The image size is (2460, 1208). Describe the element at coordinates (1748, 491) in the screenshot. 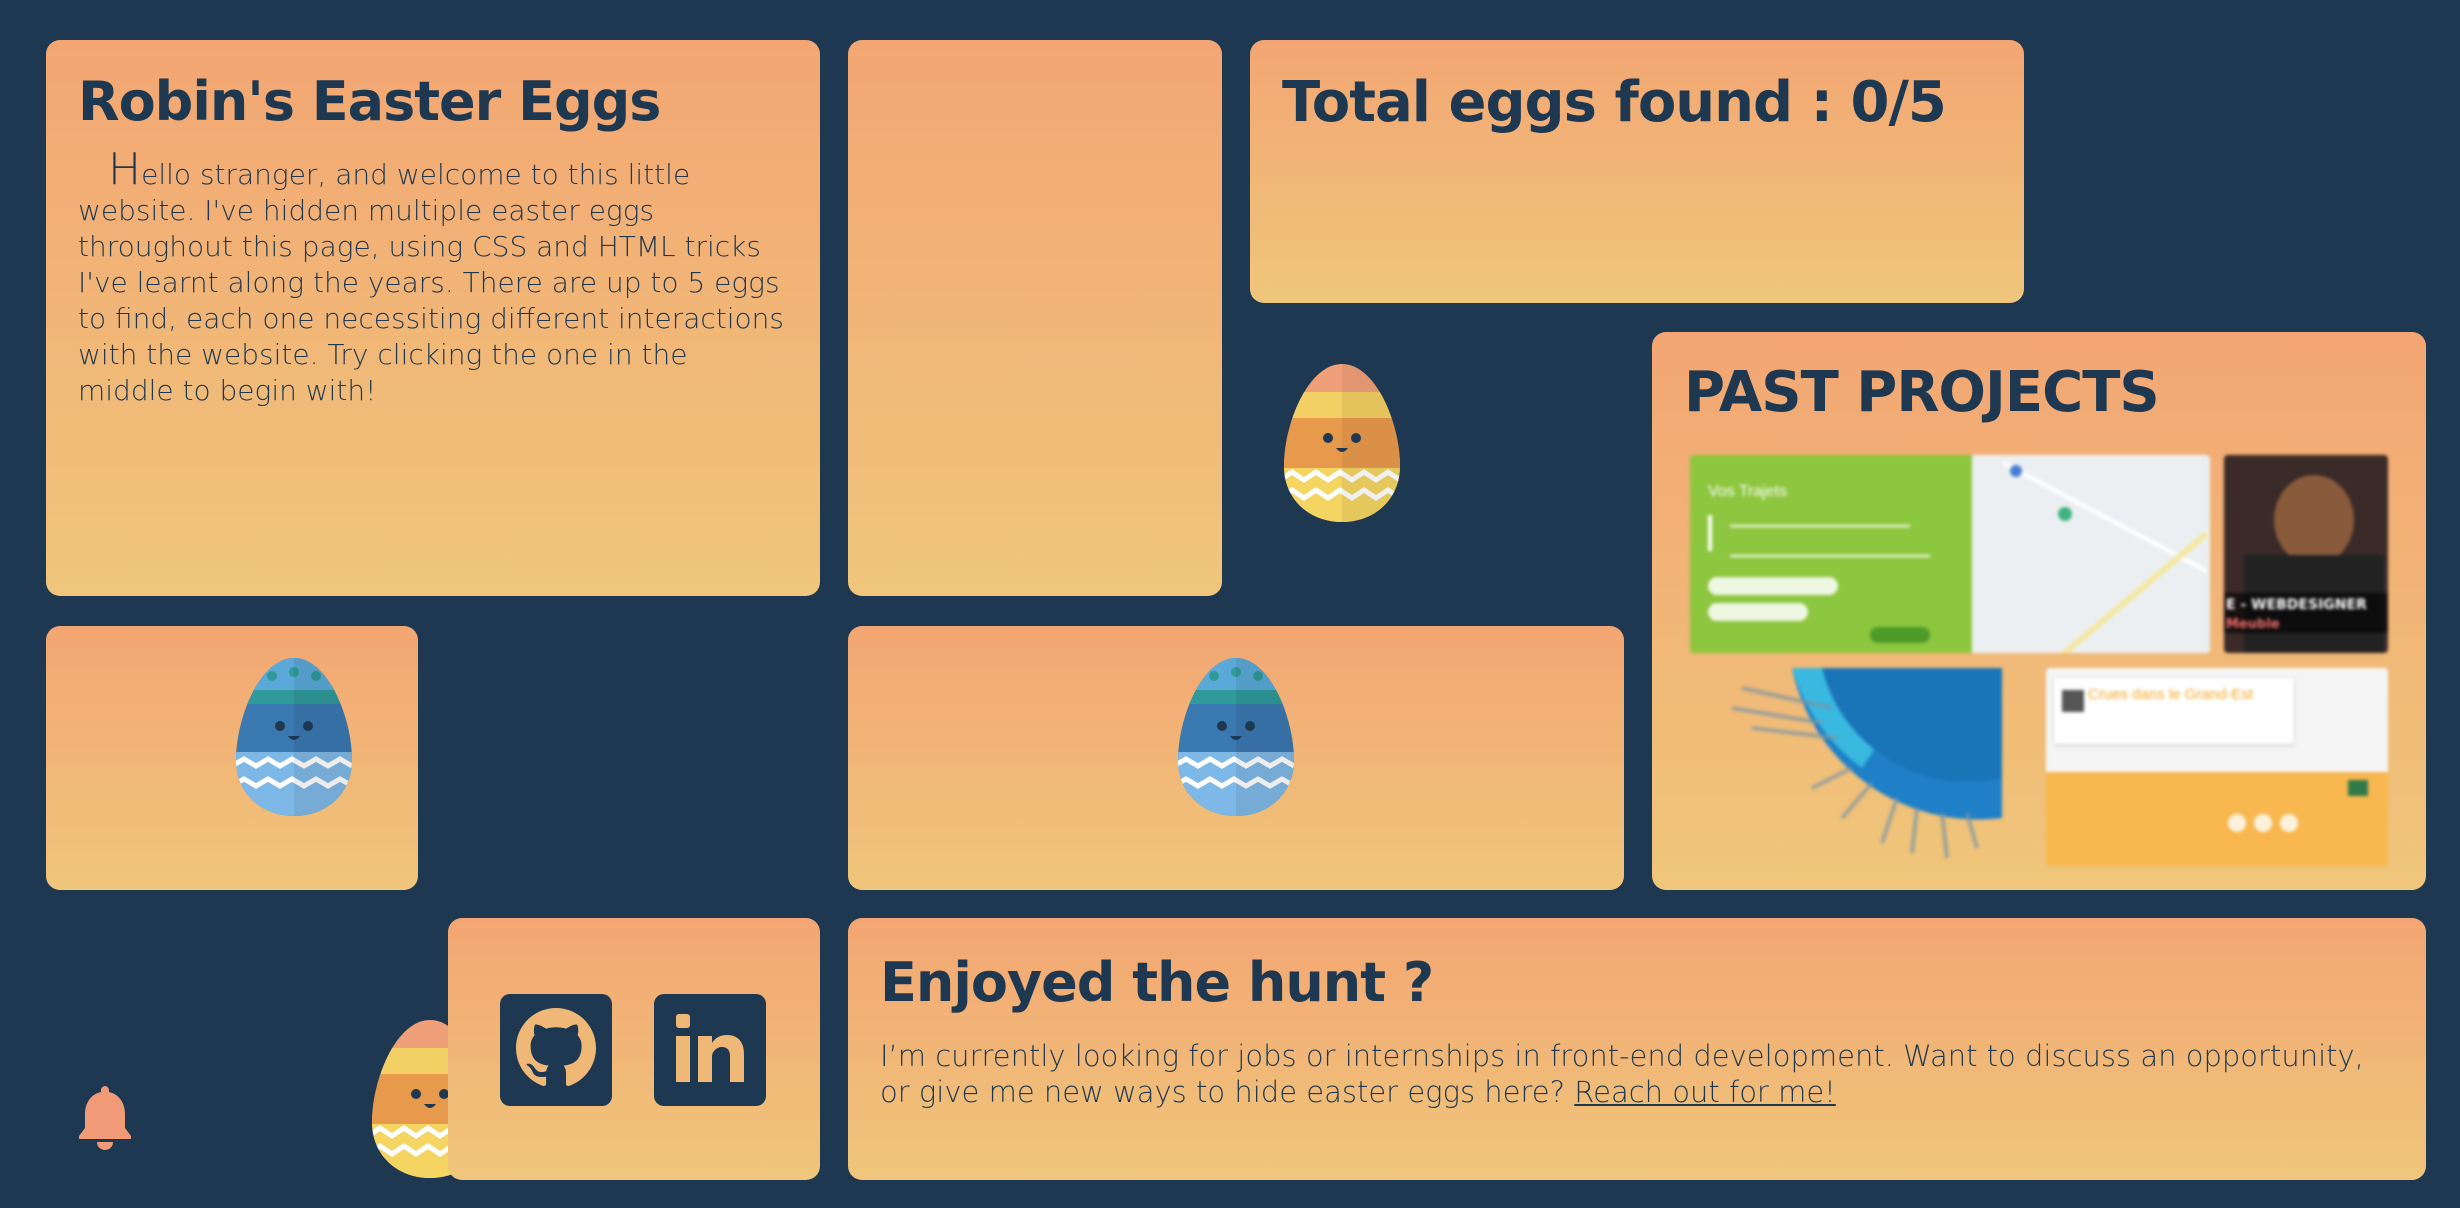

I see `project-trajets-title: Vos Trajets` at that location.